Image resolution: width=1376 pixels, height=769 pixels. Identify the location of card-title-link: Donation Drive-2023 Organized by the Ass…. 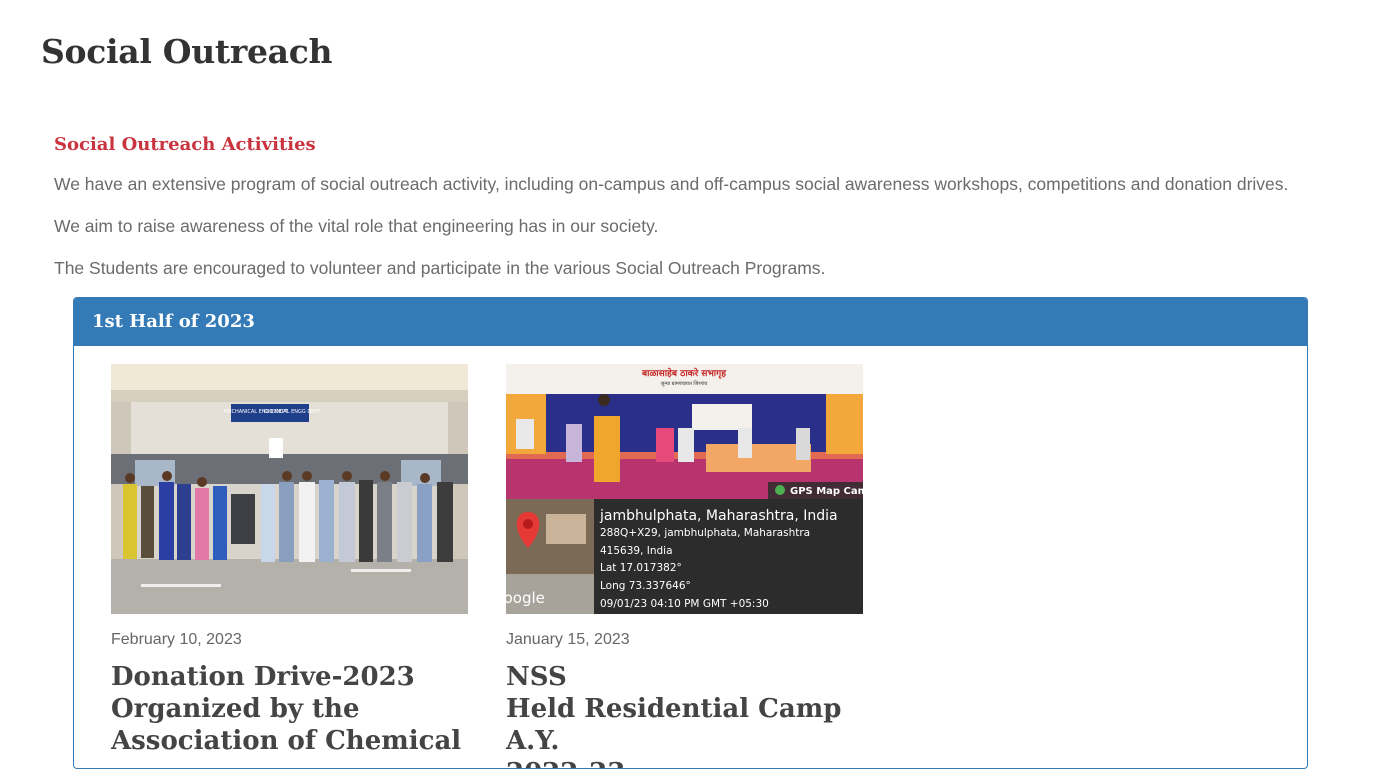
(289, 709).